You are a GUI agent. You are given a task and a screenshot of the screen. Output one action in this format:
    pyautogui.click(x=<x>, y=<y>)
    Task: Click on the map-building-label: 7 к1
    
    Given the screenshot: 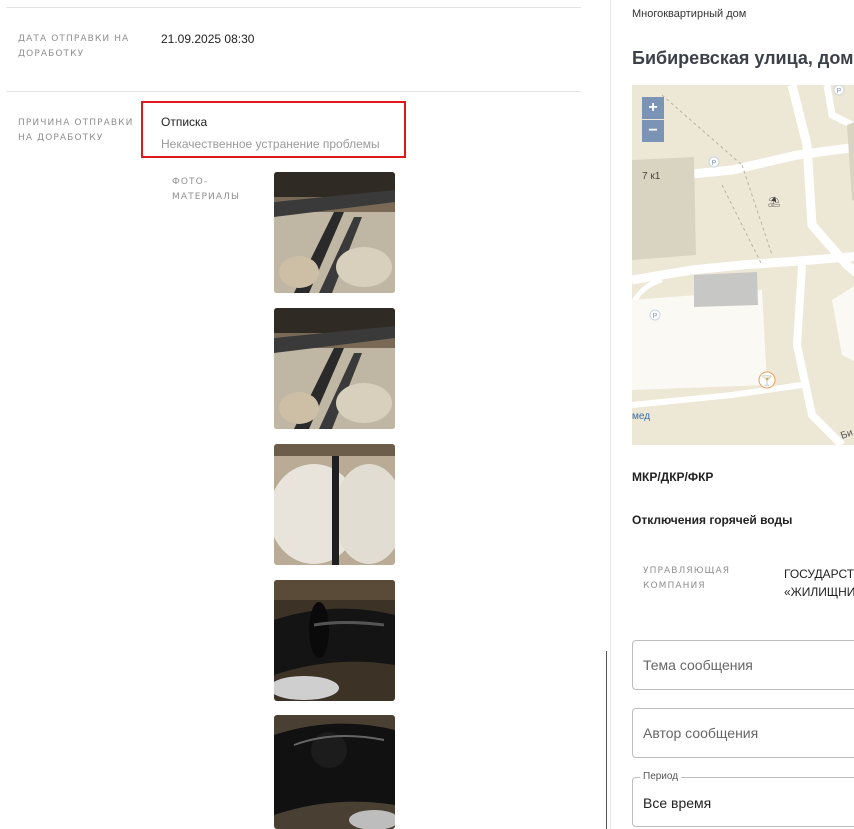 What is the action you would take?
    pyautogui.click(x=651, y=176)
    